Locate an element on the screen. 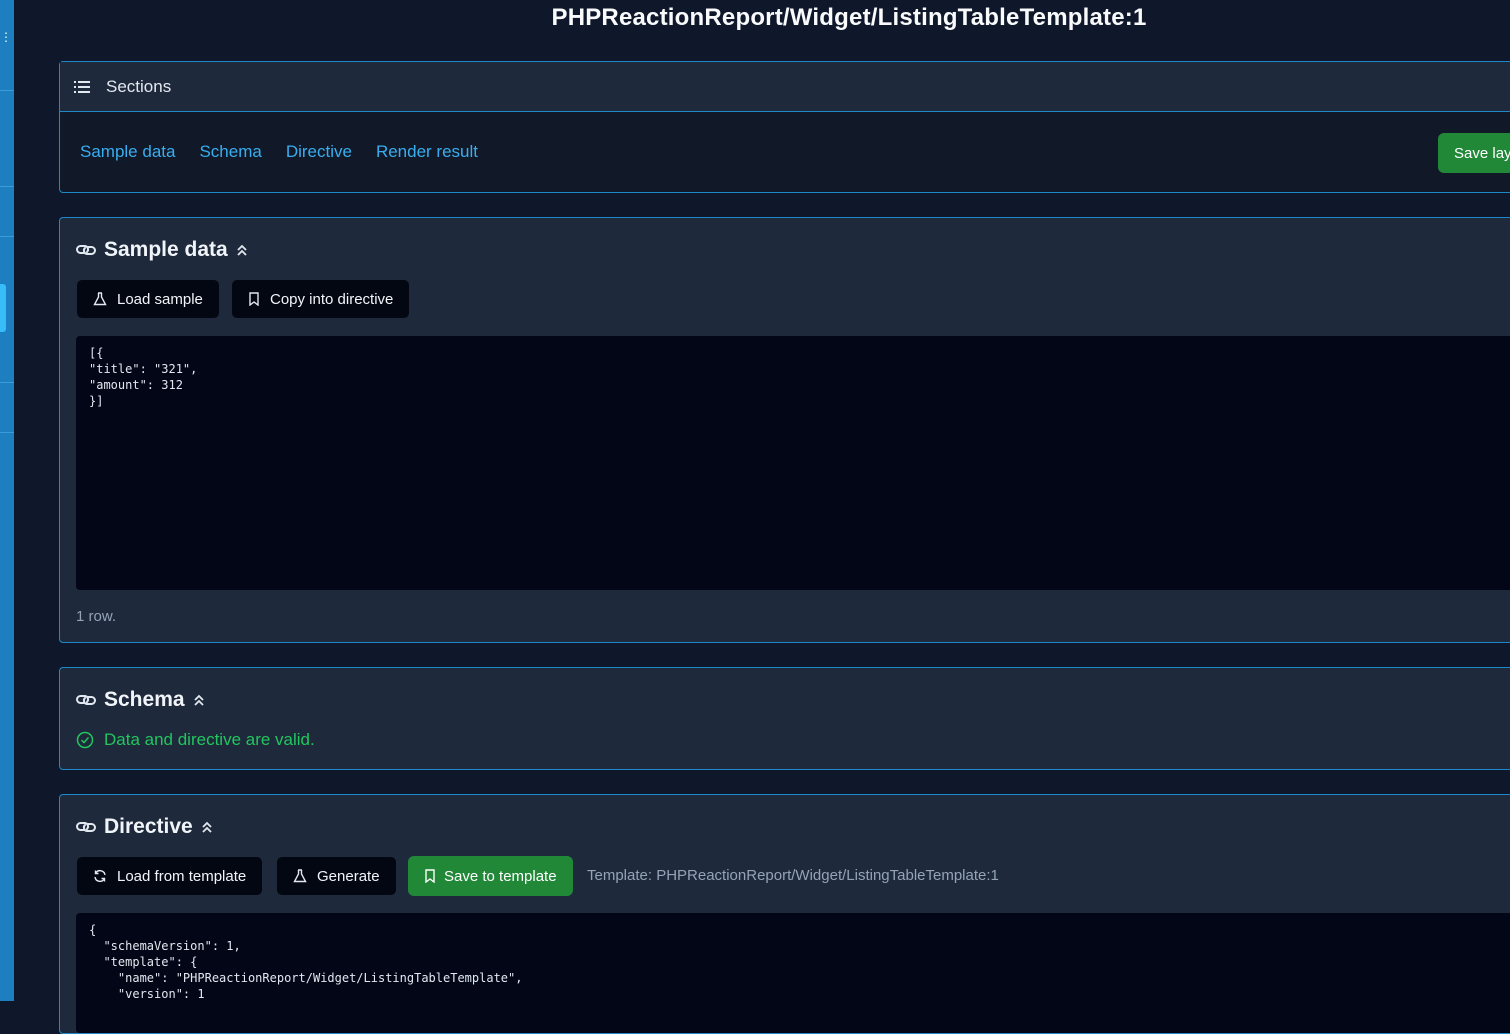 The height and width of the screenshot is (1034, 1510). directive-header: Directive is located at coordinates (144, 827).